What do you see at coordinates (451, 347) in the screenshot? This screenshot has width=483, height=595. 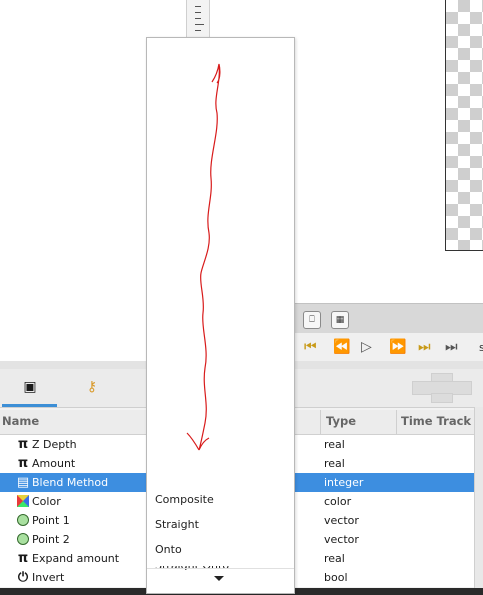 I see `seek-end-icon: ⏭` at bounding box center [451, 347].